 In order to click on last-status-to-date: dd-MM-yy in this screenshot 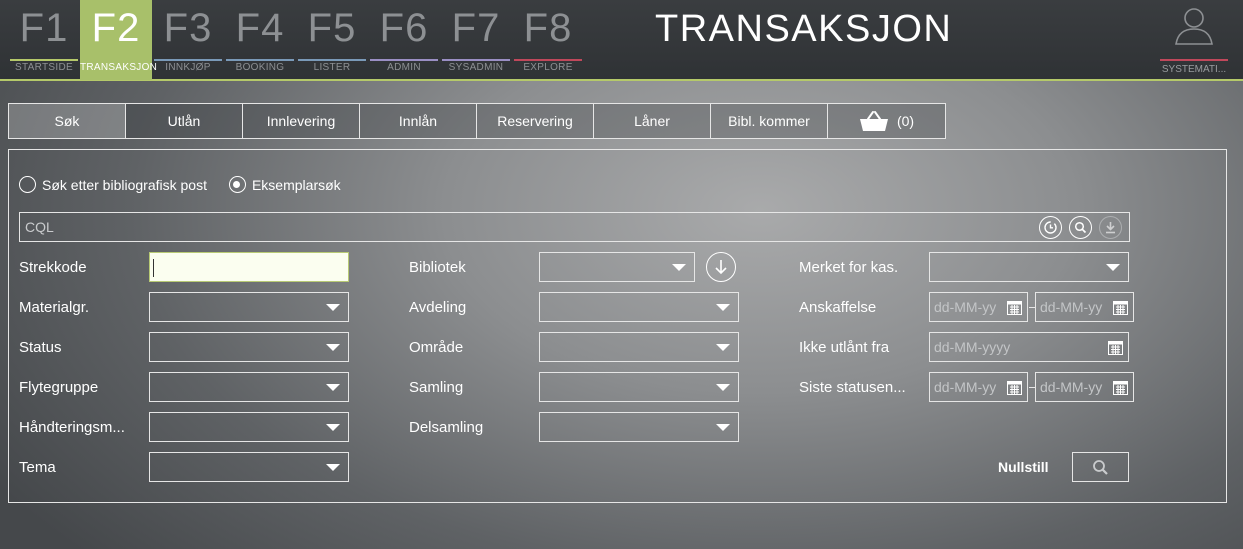, I will do `click(1084, 387)`.